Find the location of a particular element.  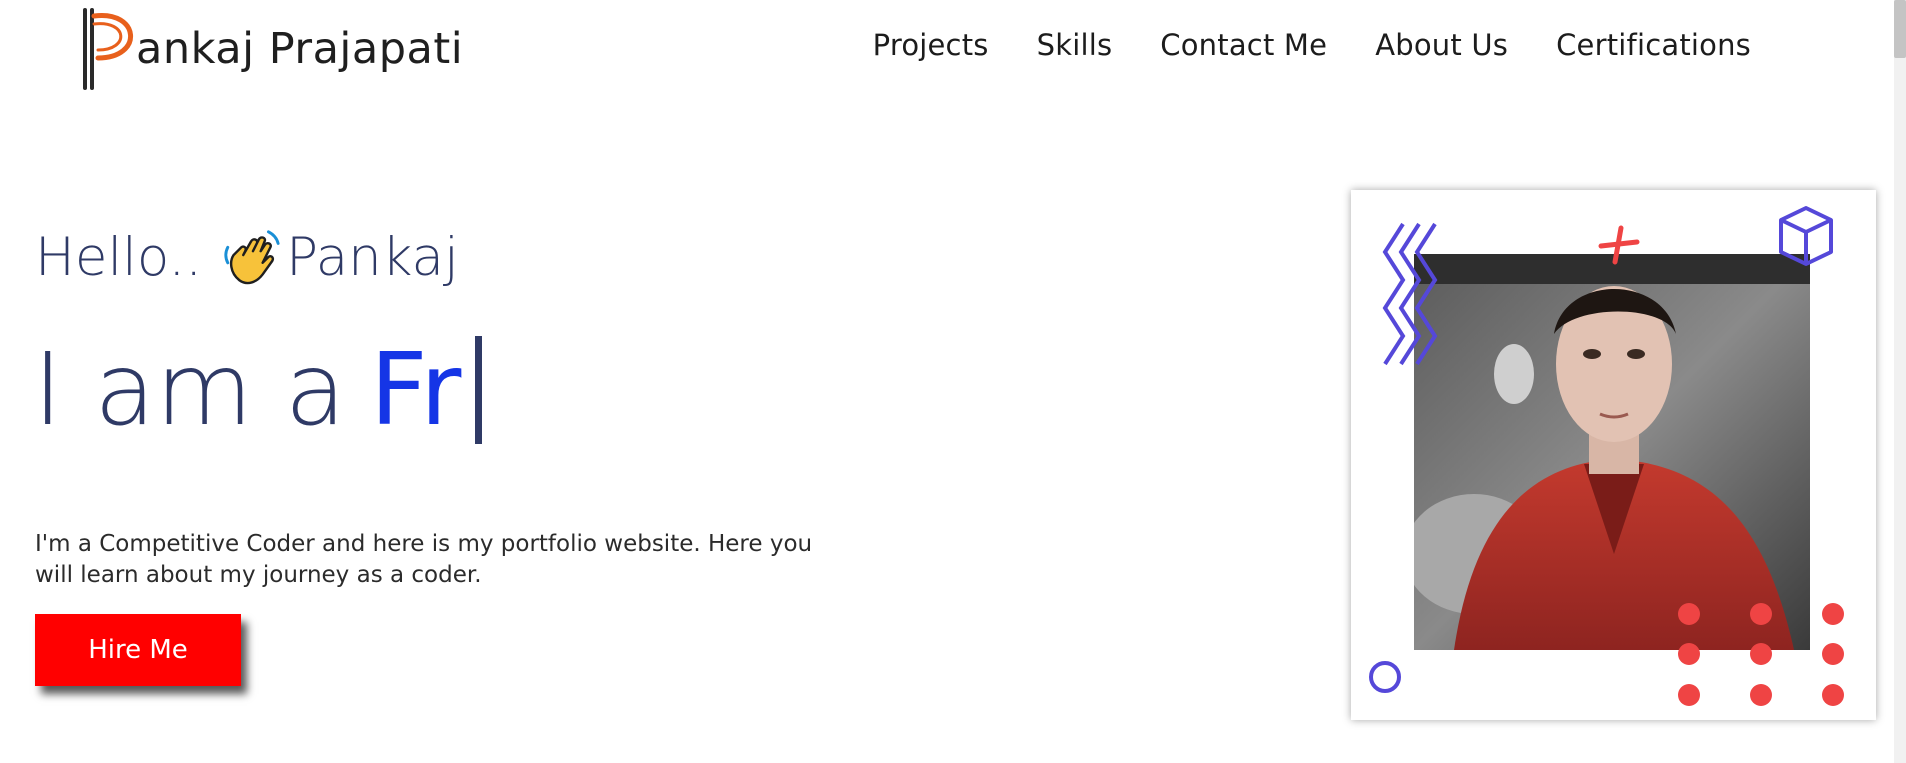

hero-headline: I am a Fr is located at coordinates (258, 390).